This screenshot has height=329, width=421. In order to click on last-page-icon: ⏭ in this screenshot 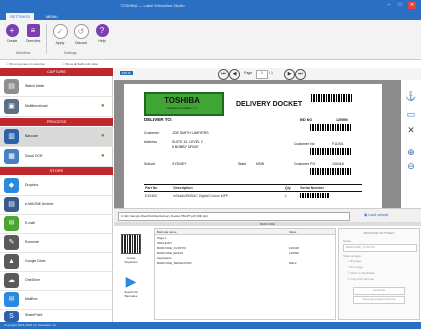, I will do `click(300, 74)`.